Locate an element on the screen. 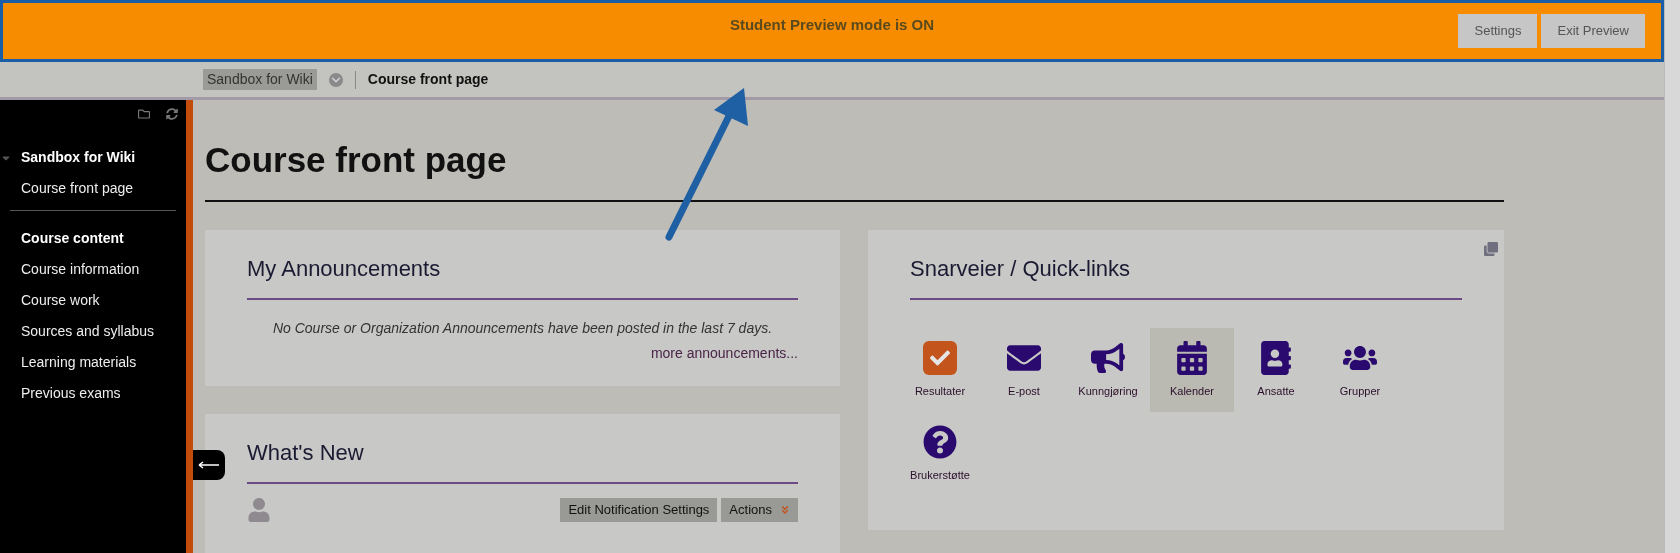 Image resolution: width=1680 pixels, height=553 pixels. sidebar-link: Course work is located at coordinates (93, 300).